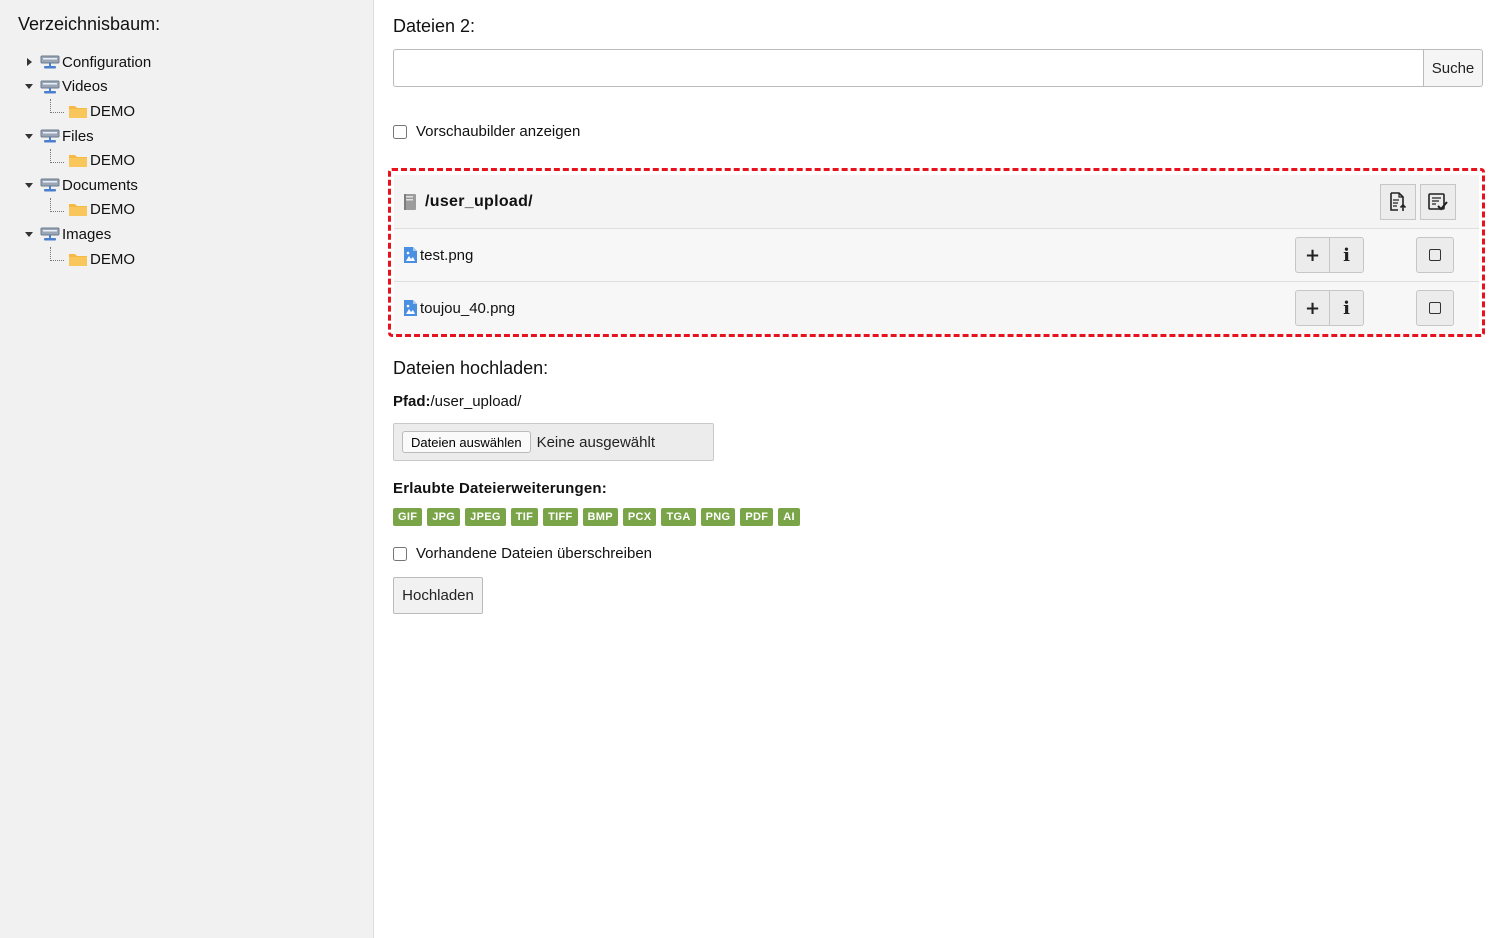  I want to click on tree-node-files: Files, so click(86, 136).